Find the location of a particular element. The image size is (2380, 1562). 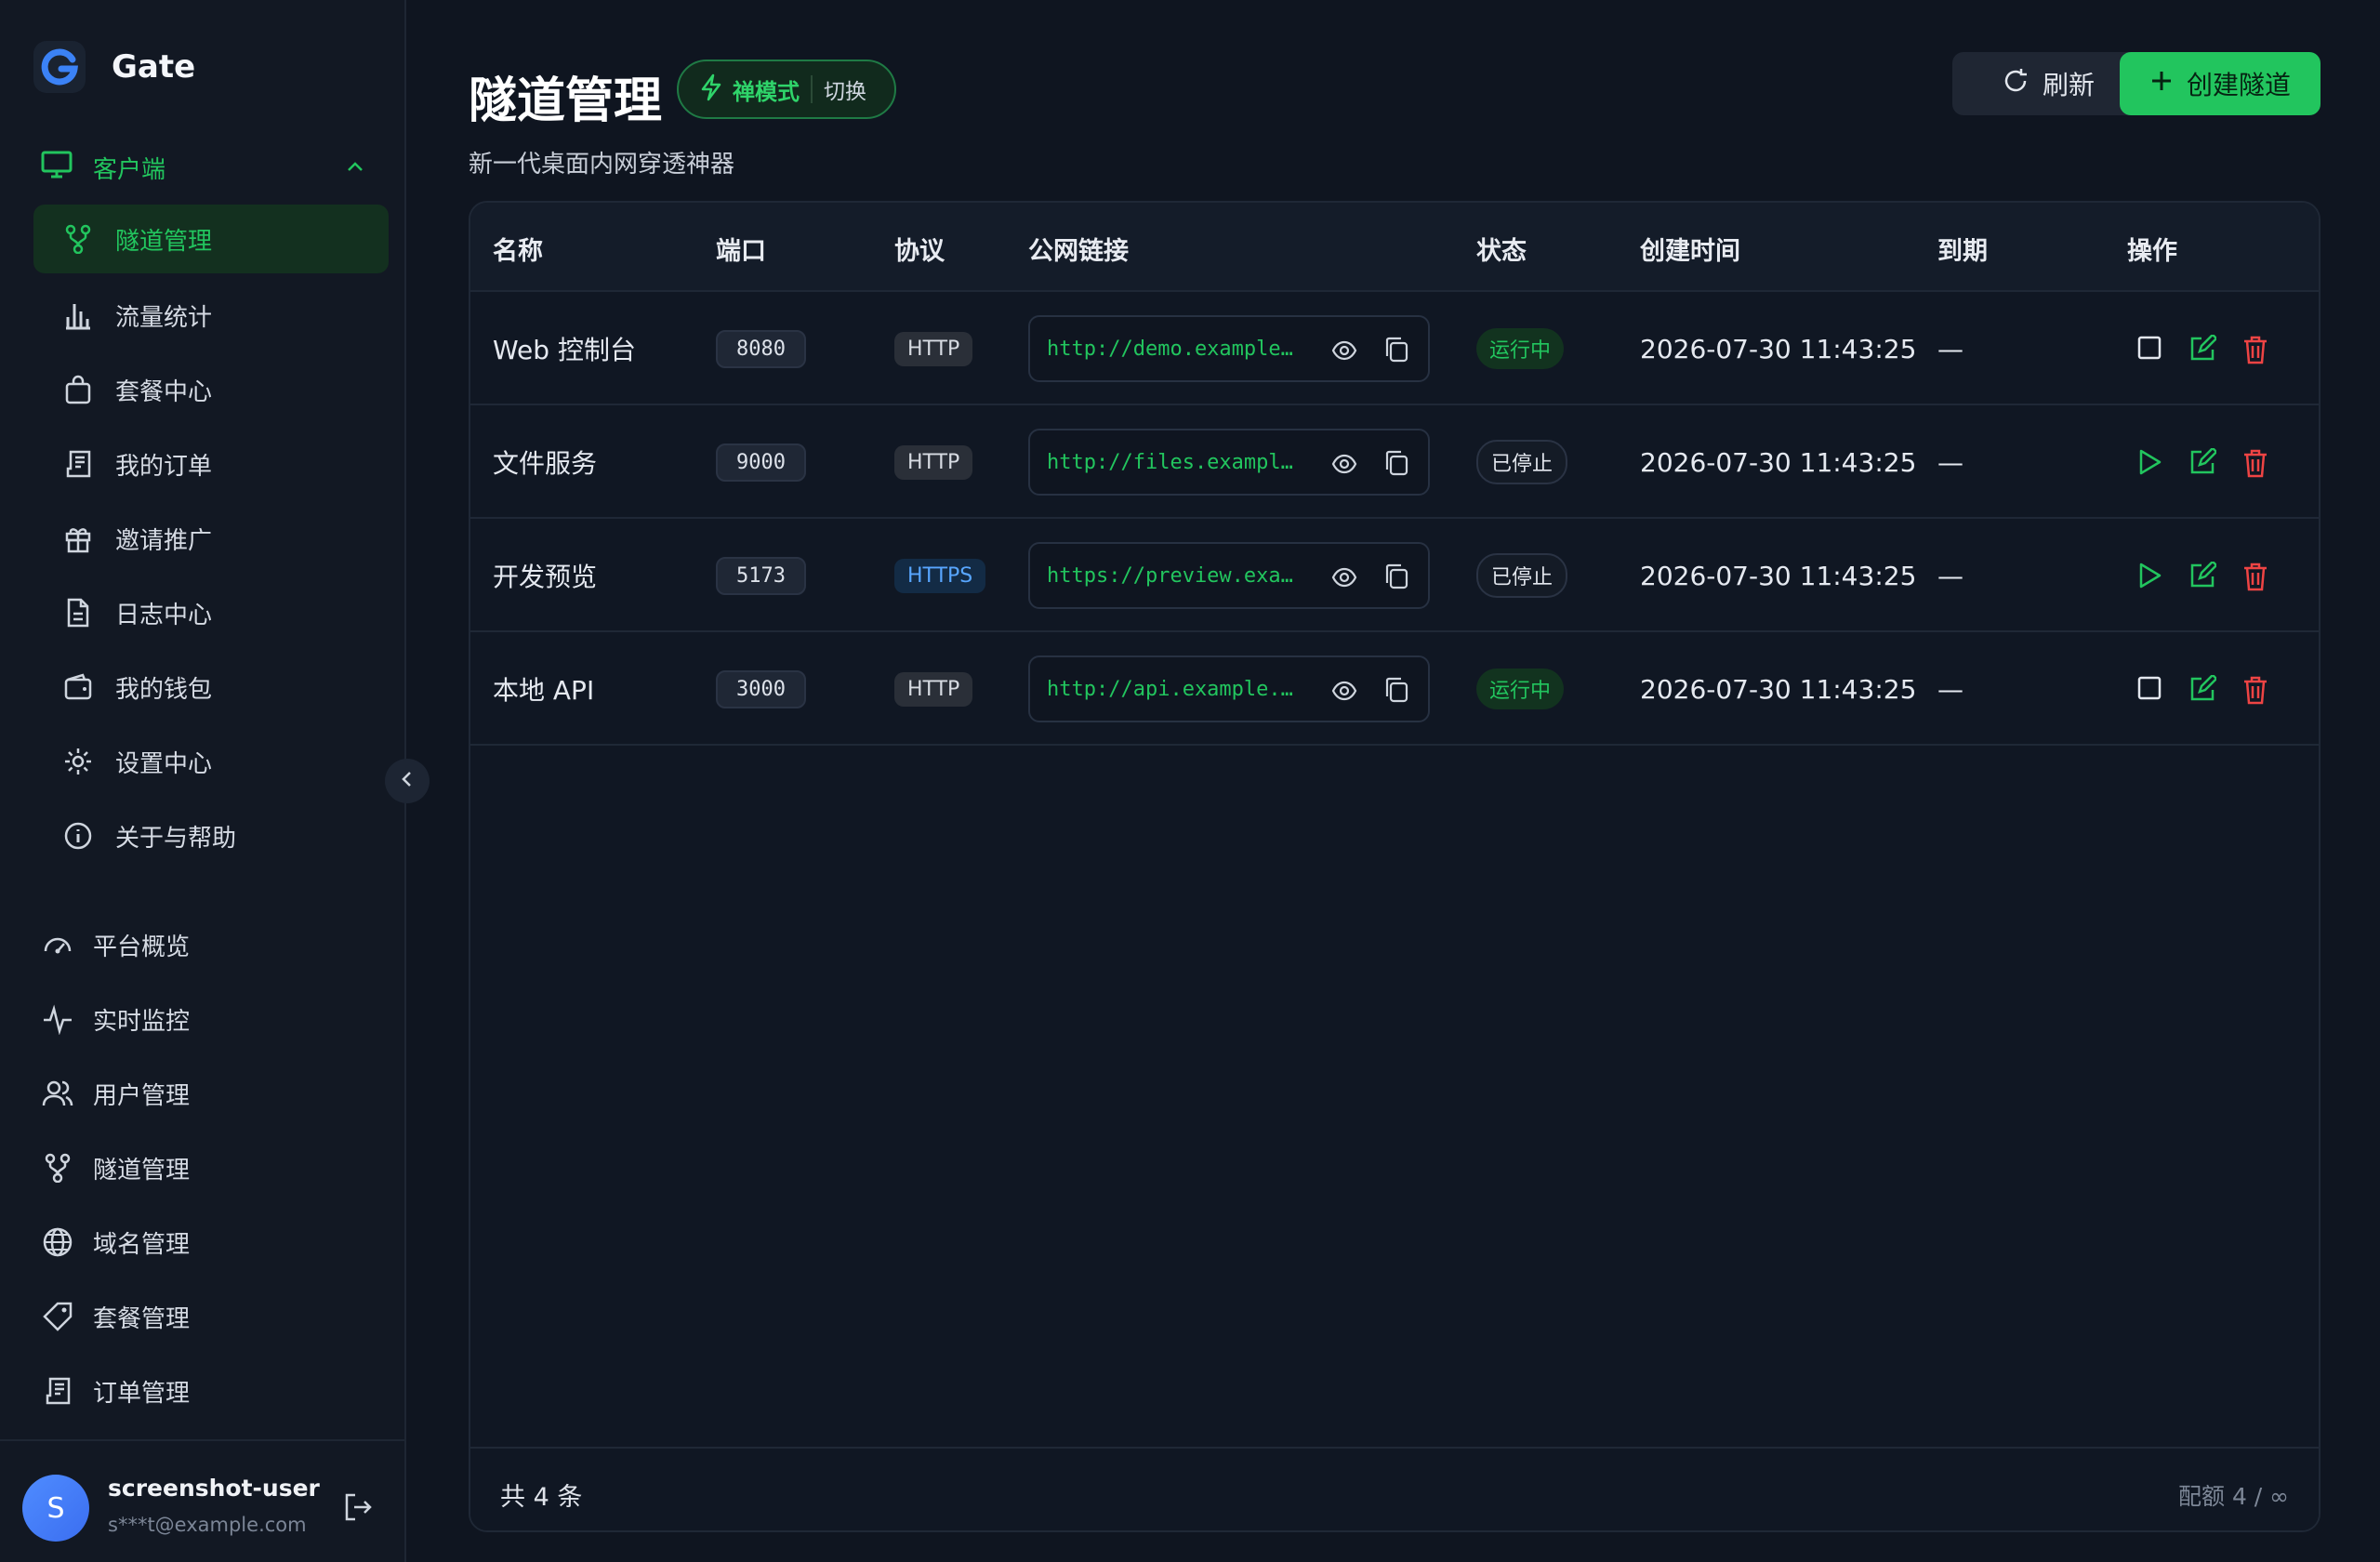

zen-mode-pill: 禅模式 切换 is located at coordinates (786, 89).